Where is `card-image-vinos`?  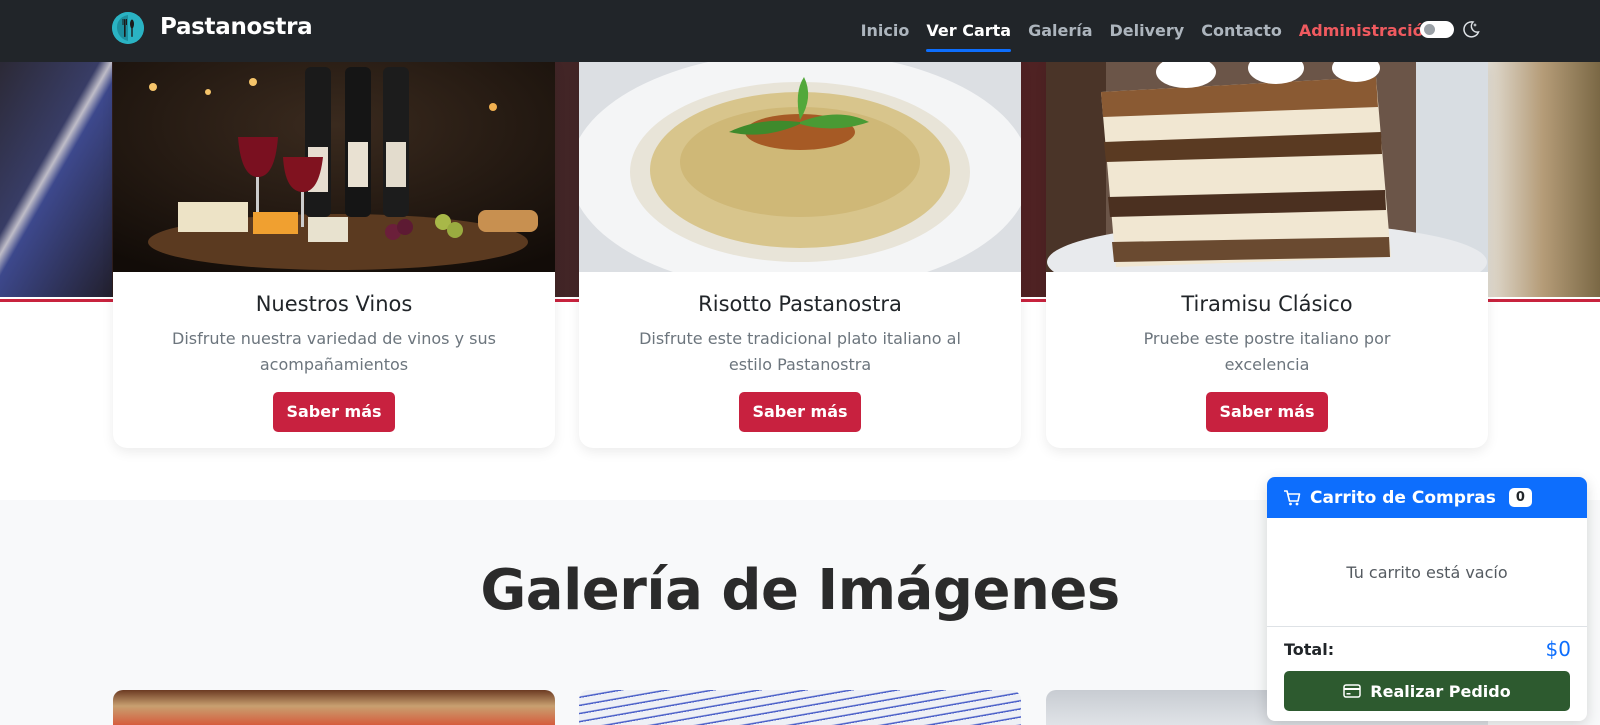
card-image-vinos is located at coordinates (334, 167).